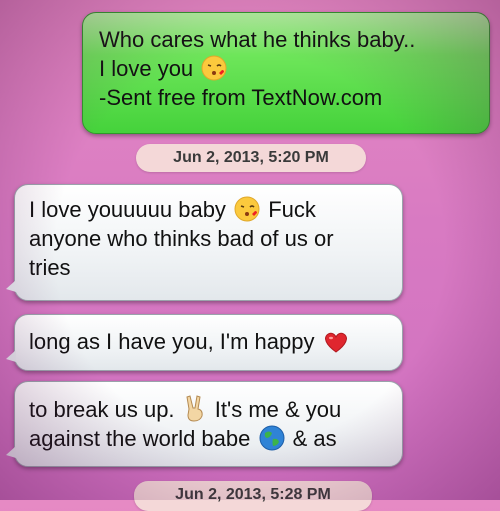  What do you see at coordinates (181, 238) in the screenshot?
I see `message-text: anyone who thinks bad of us or` at bounding box center [181, 238].